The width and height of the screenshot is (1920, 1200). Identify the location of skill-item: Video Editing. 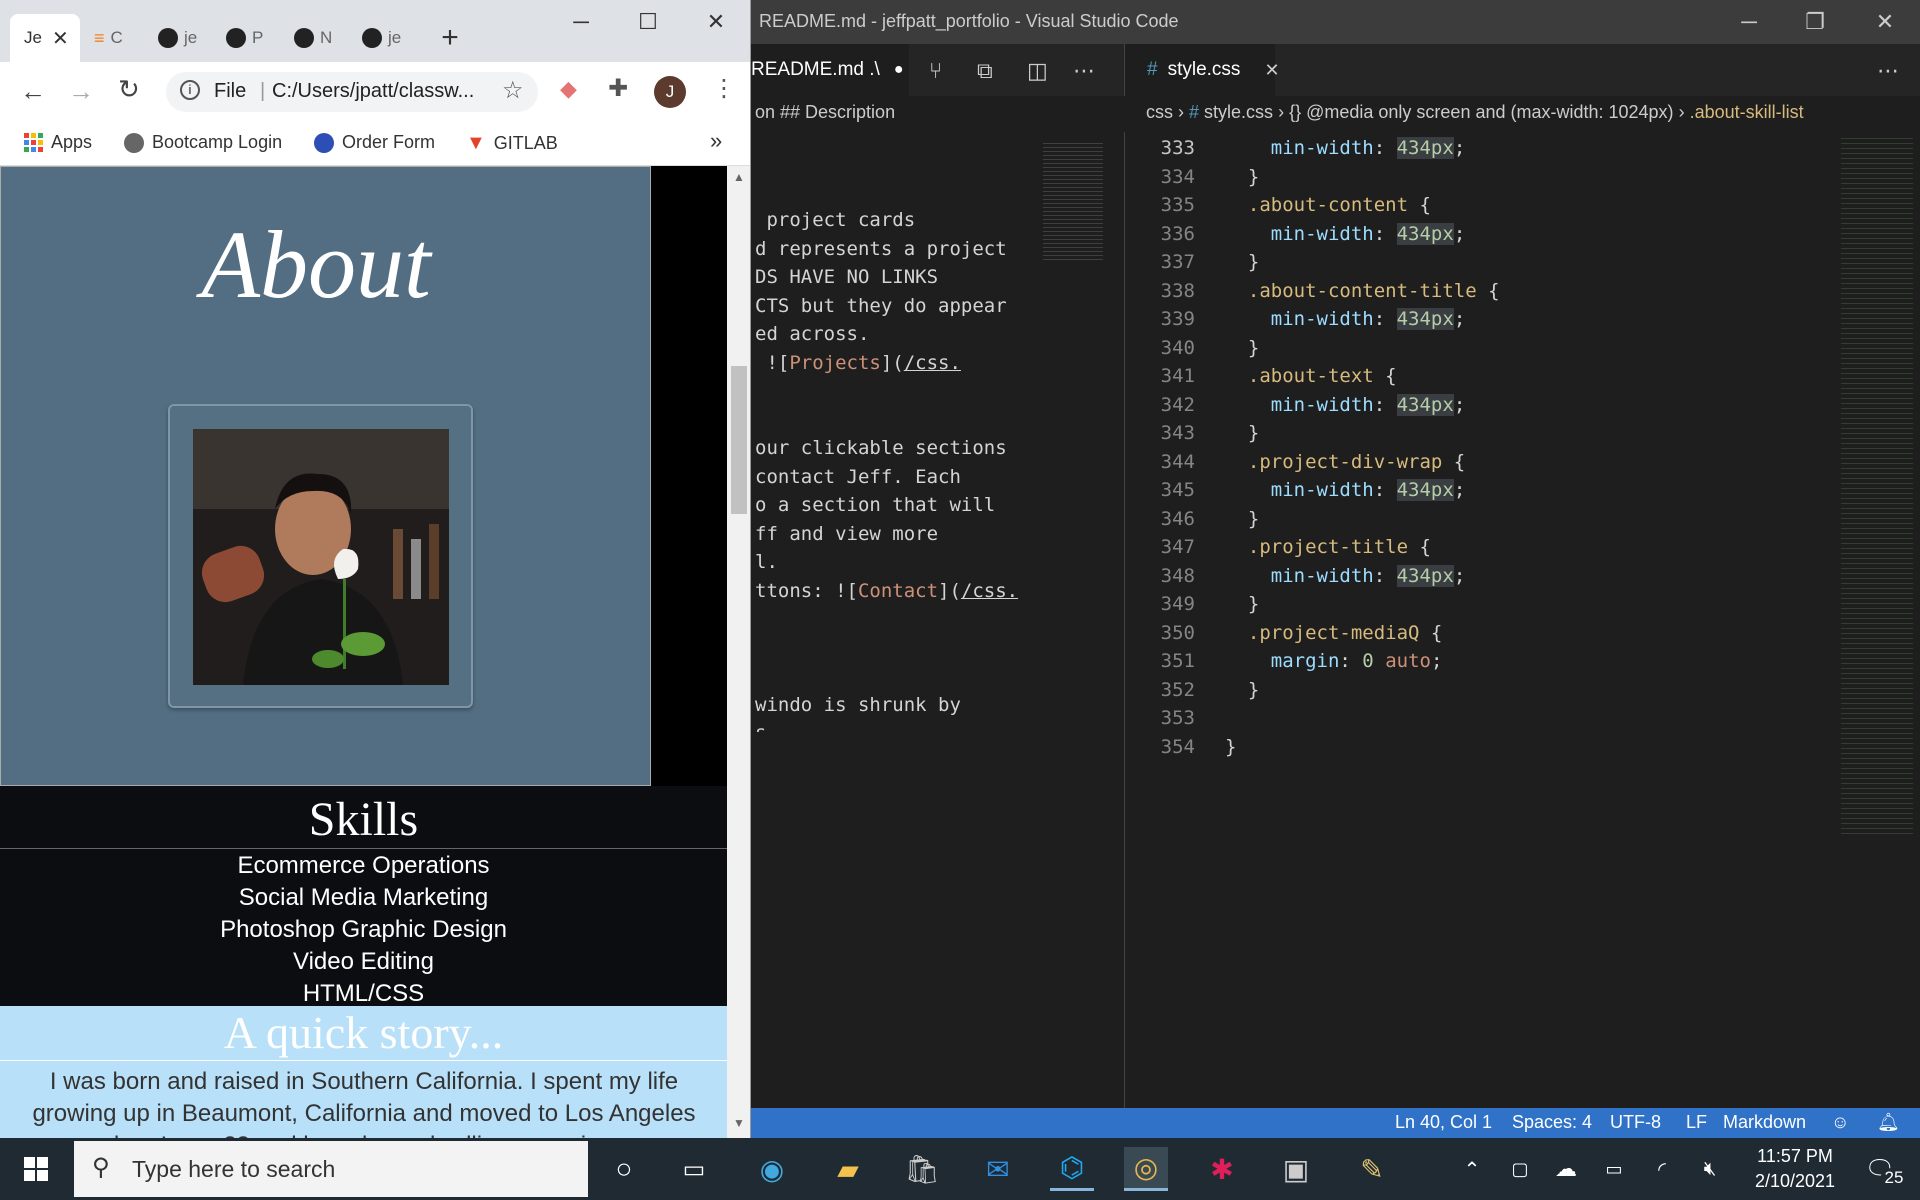
(363, 961).